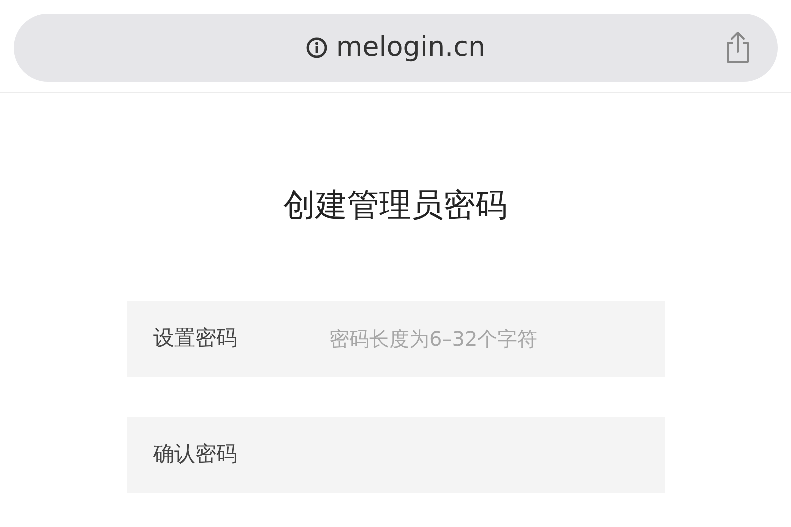 Image resolution: width=791 pixels, height=527 pixels. What do you see at coordinates (395, 455) in the screenshot?
I see `password-field: 确认密码` at bounding box center [395, 455].